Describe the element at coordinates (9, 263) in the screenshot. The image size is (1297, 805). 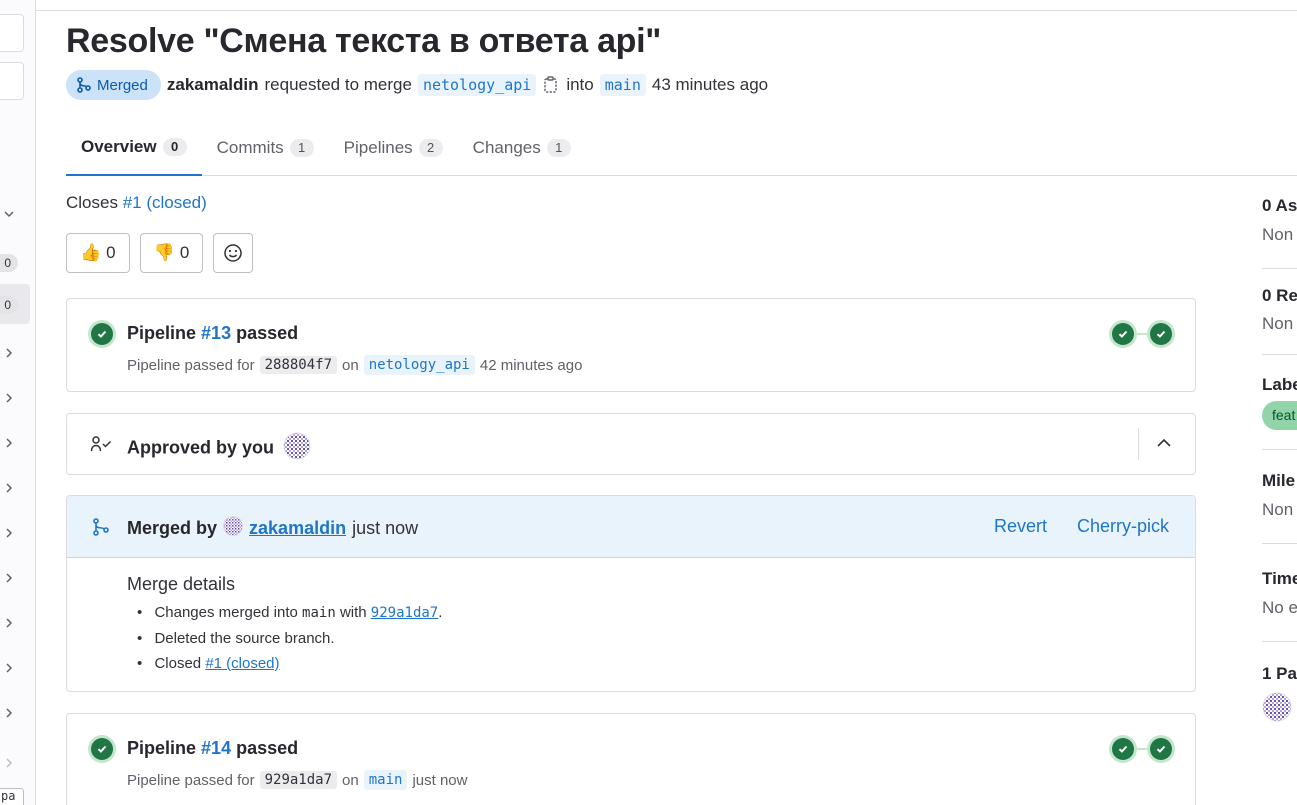
I see `sidebar-count-badge: 0` at that location.